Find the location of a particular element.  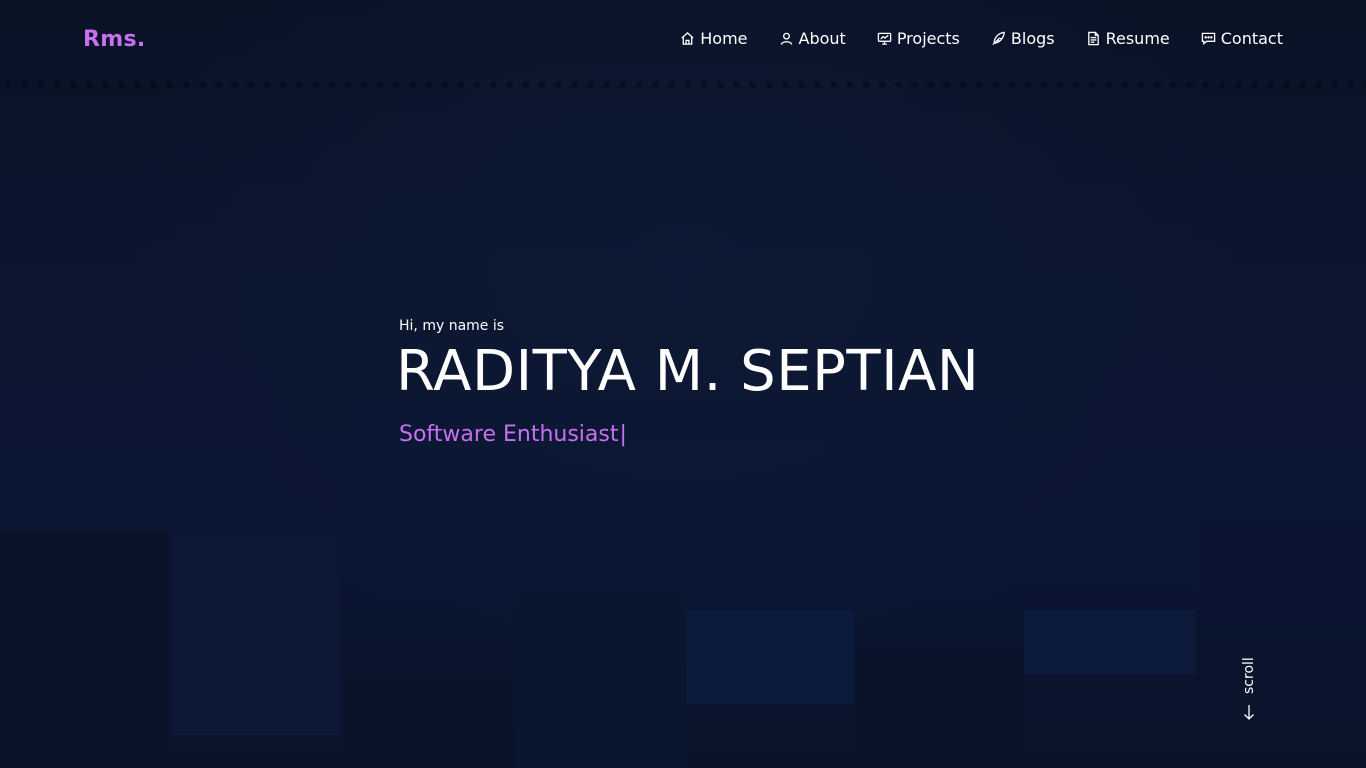

nav-projects: Projects is located at coordinates (918, 38).